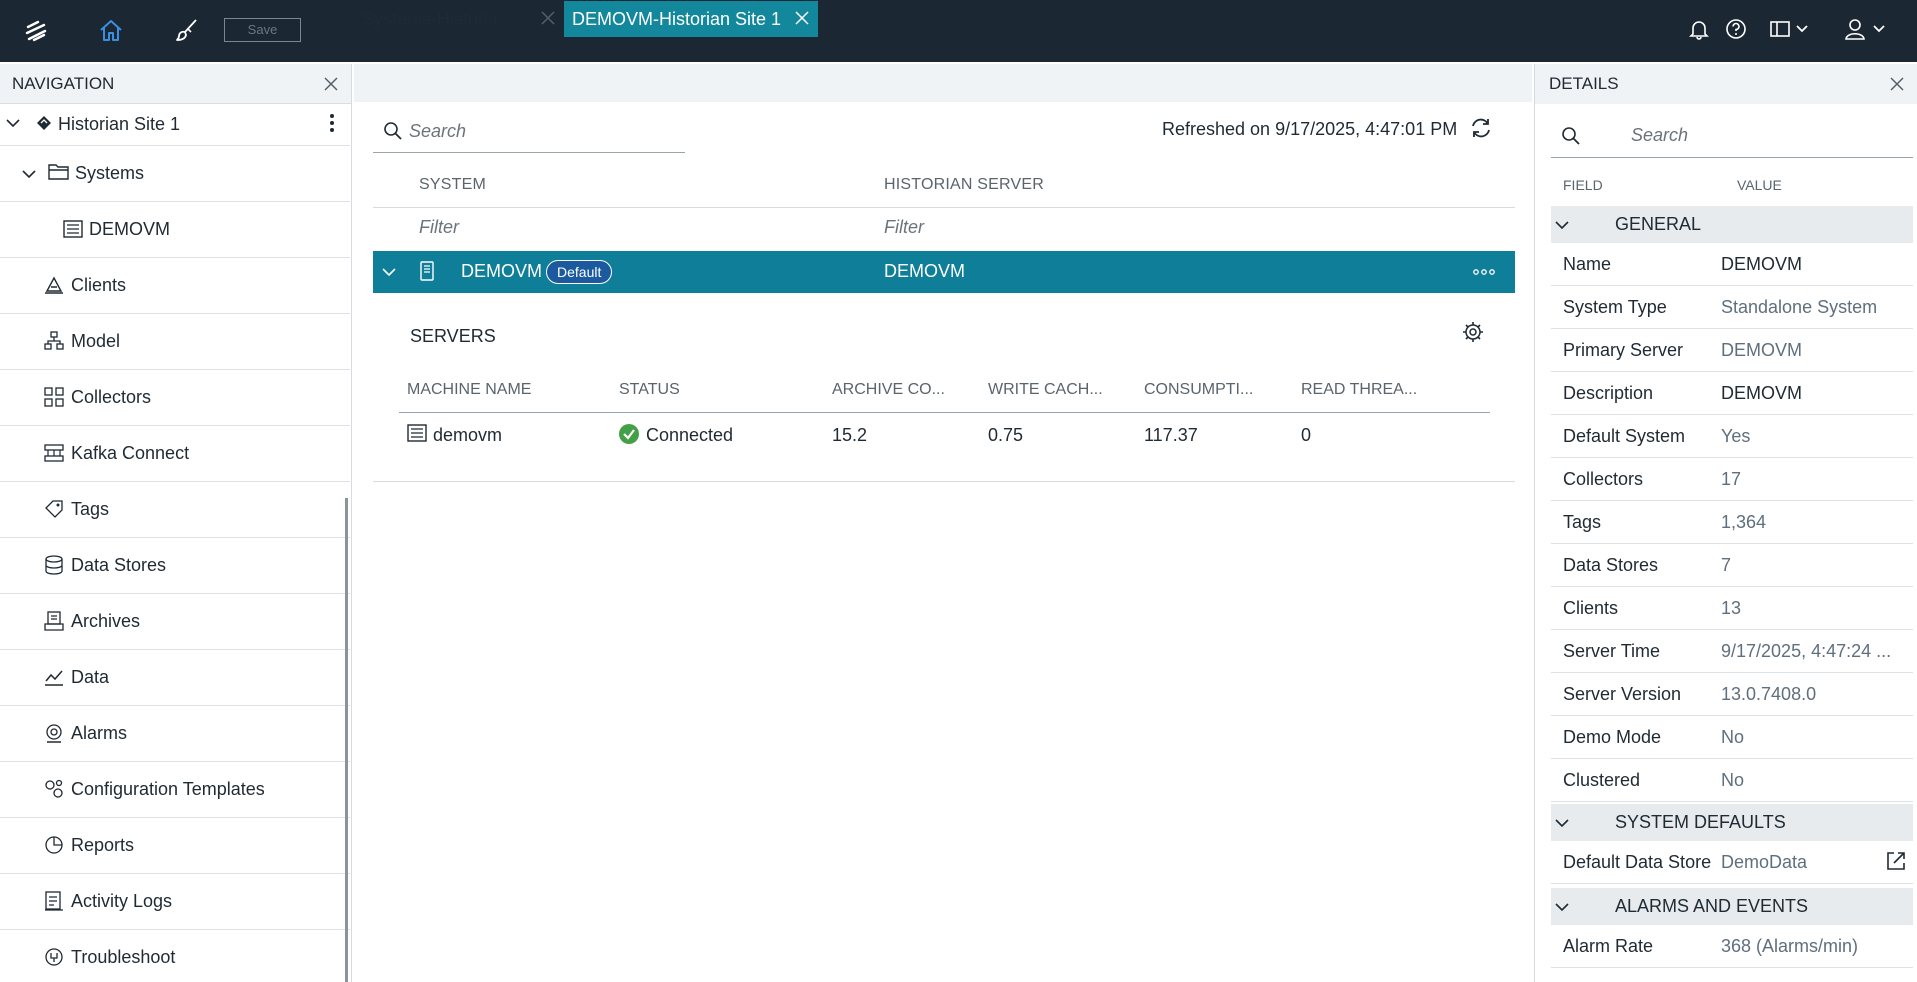  I want to click on nav-item-data: Data, so click(175, 678).